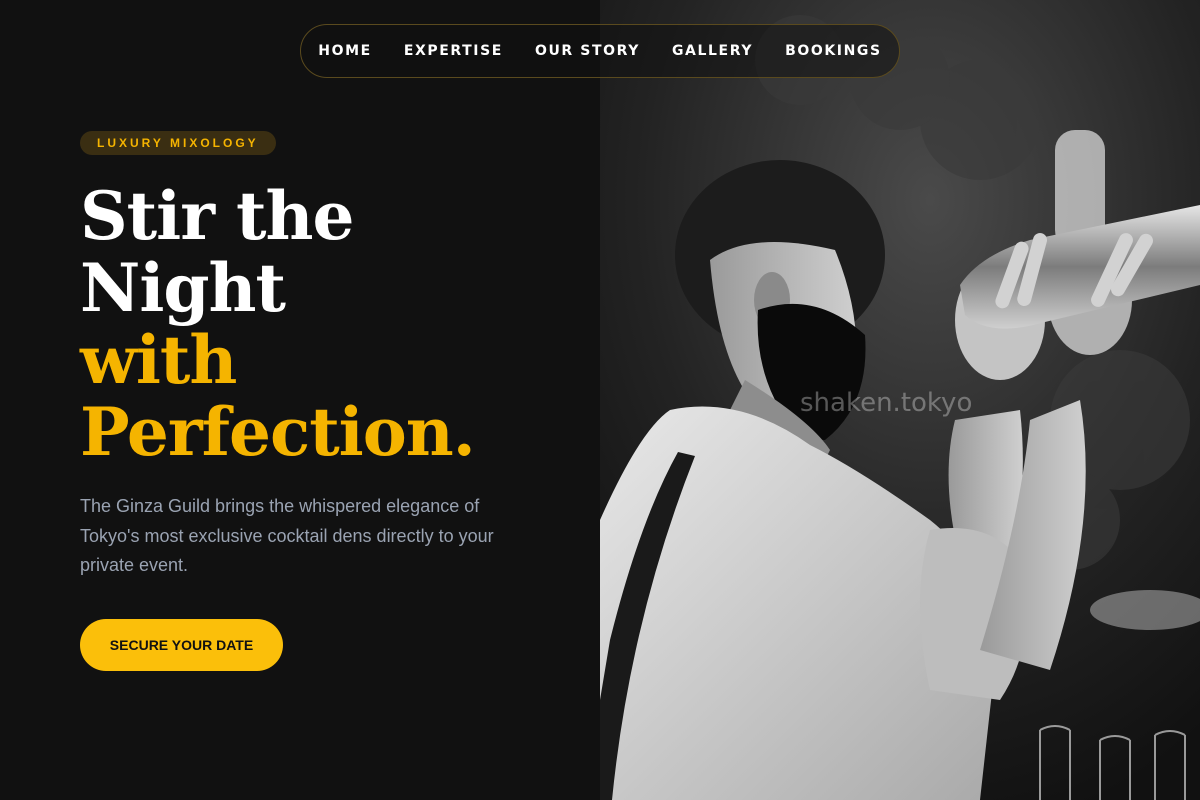 This screenshot has width=1200, height=800. Describe the element at coordinates (178, 143) in the screenshot. I see `category-badge: LUXURY MIXOLOGY` at that location.